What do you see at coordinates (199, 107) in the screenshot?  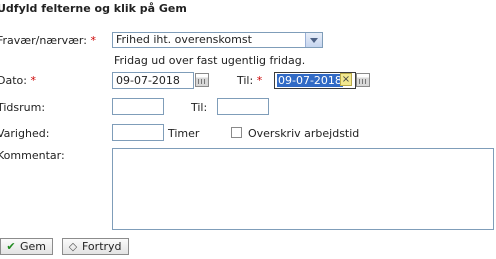 I see `timespan-to-label: Til:` at bounding box center [199, 107].